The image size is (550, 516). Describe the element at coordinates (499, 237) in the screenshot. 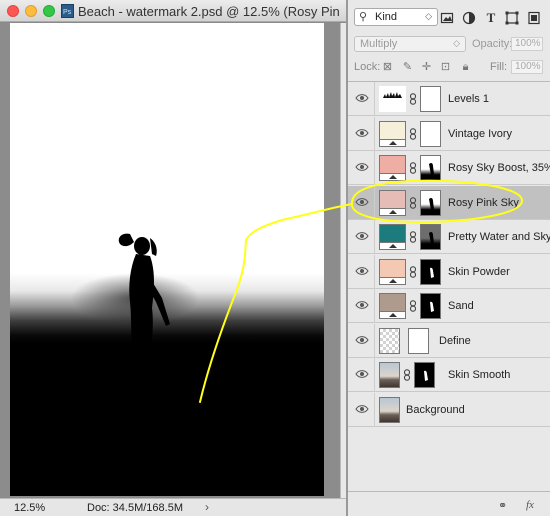

I see `layer-name: Pretty Water and Sky` at that location.